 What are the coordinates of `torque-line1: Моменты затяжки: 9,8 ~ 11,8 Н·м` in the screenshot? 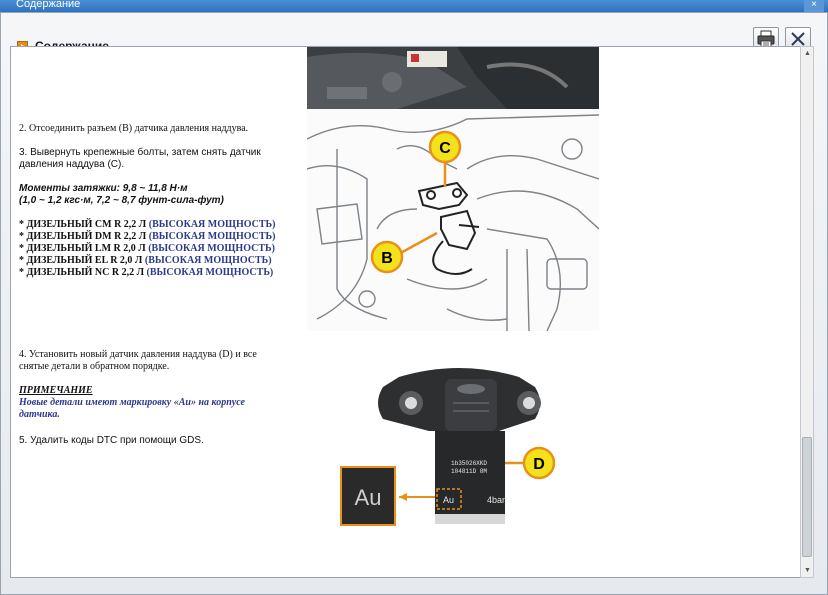 It's located at (103, 188).